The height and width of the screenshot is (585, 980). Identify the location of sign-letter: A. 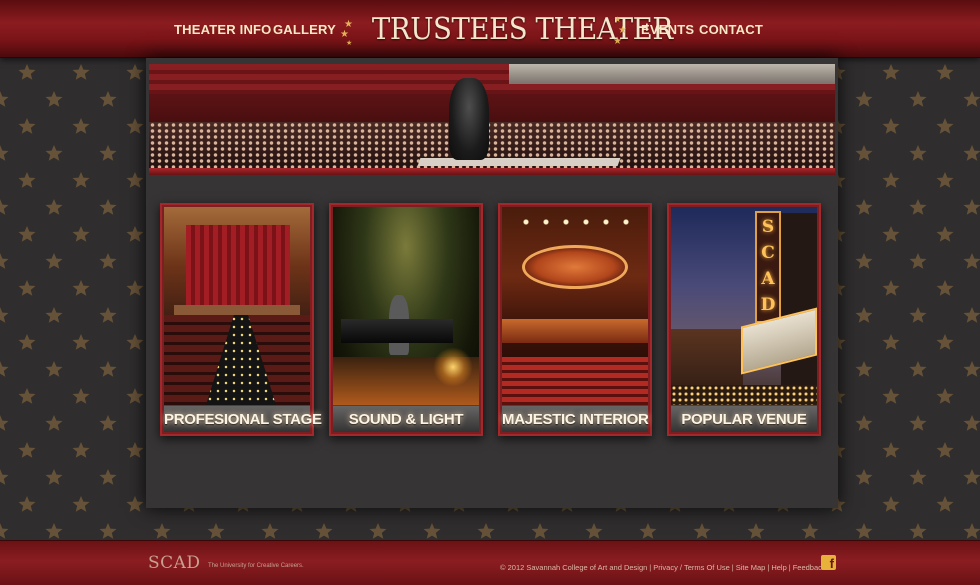
(768, 279).